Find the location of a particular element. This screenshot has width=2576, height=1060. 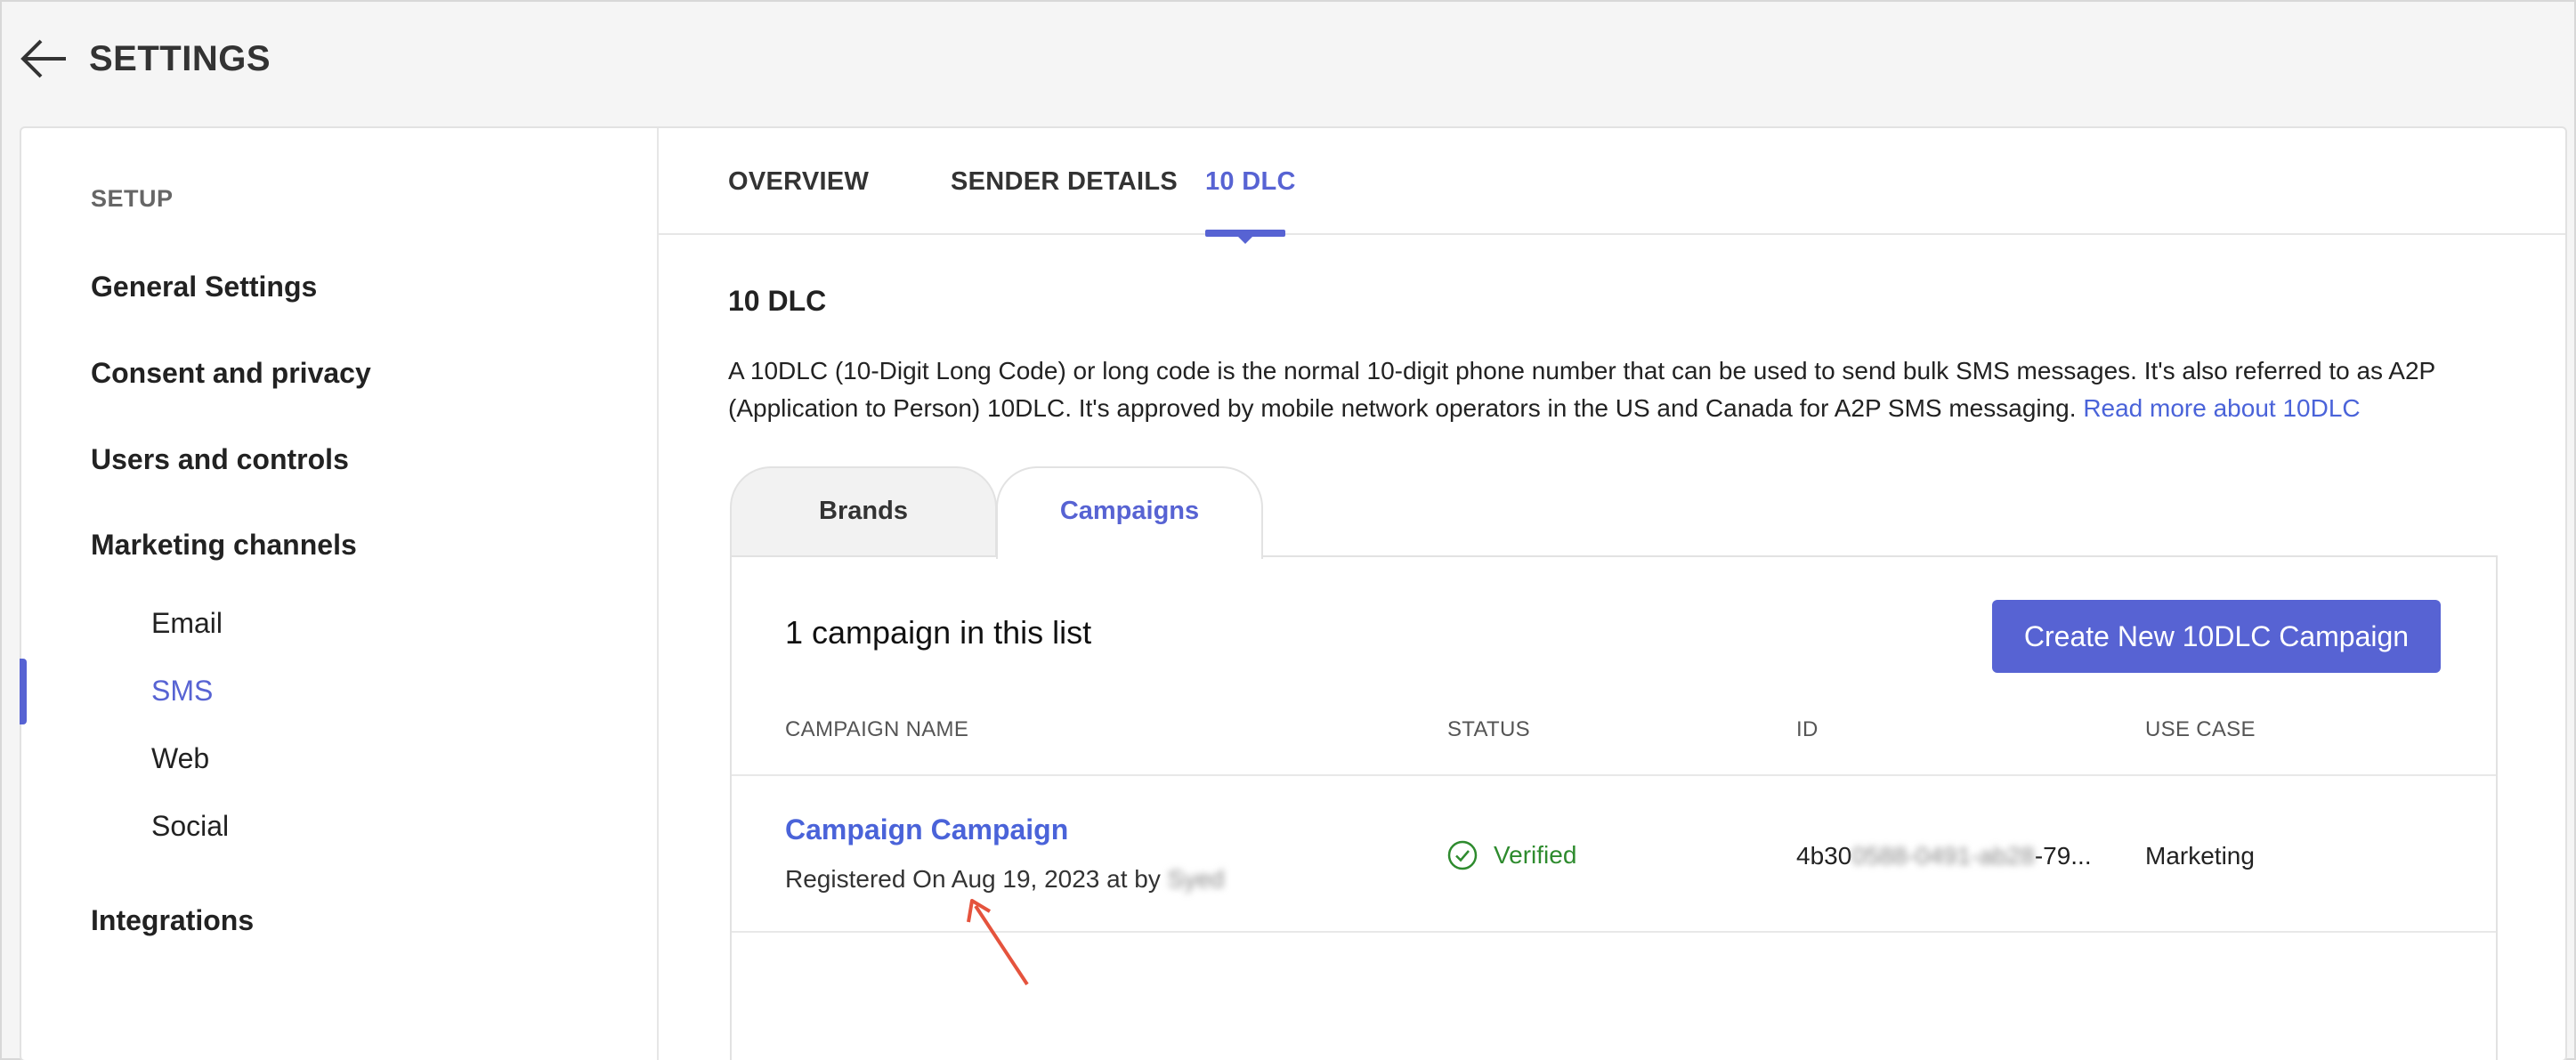

subtab-brands: Brands is located at coordinates (863, 511).